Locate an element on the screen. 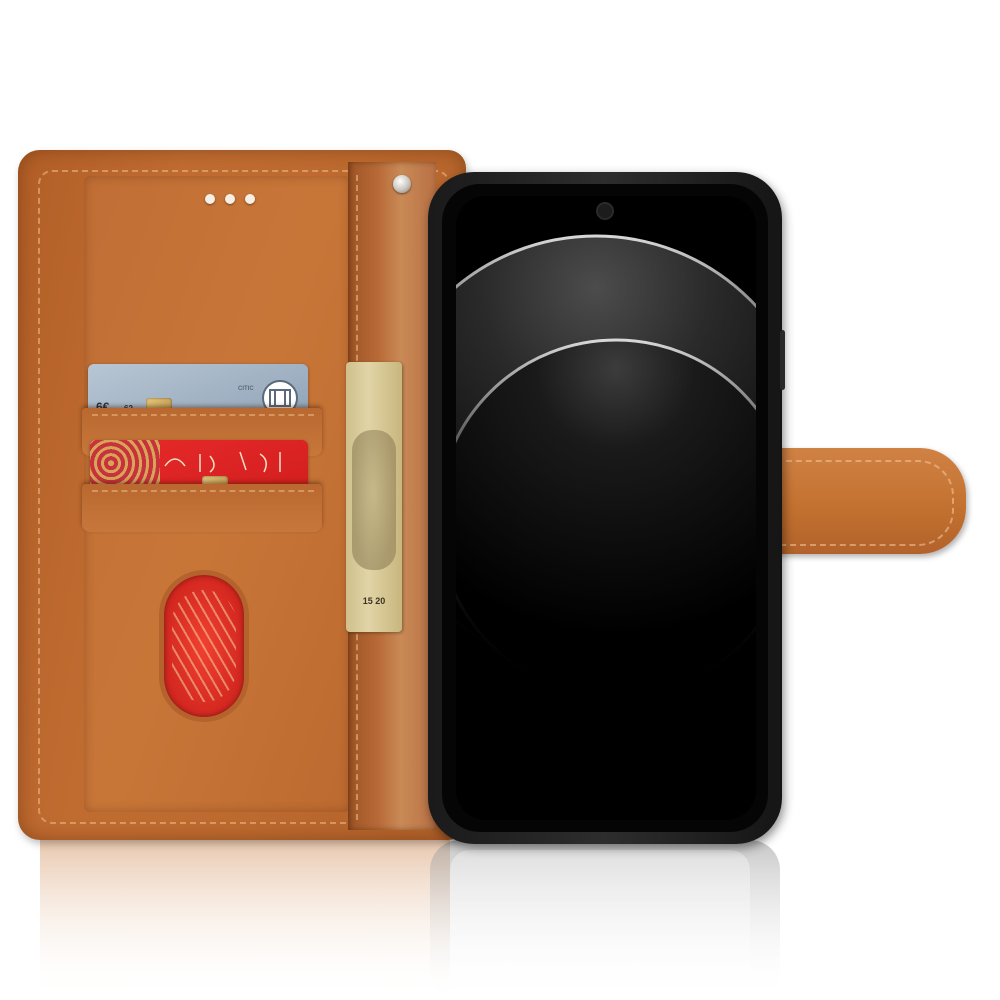 The width and height of the screenshot is (1000, 1000). slot-2-stitching is located at coordinates (203, 491).